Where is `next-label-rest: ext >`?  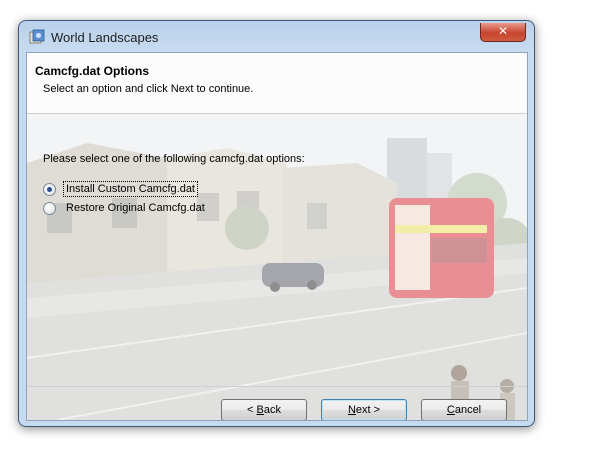
next-label-rest: ext > is located at coordinates (368, 410).